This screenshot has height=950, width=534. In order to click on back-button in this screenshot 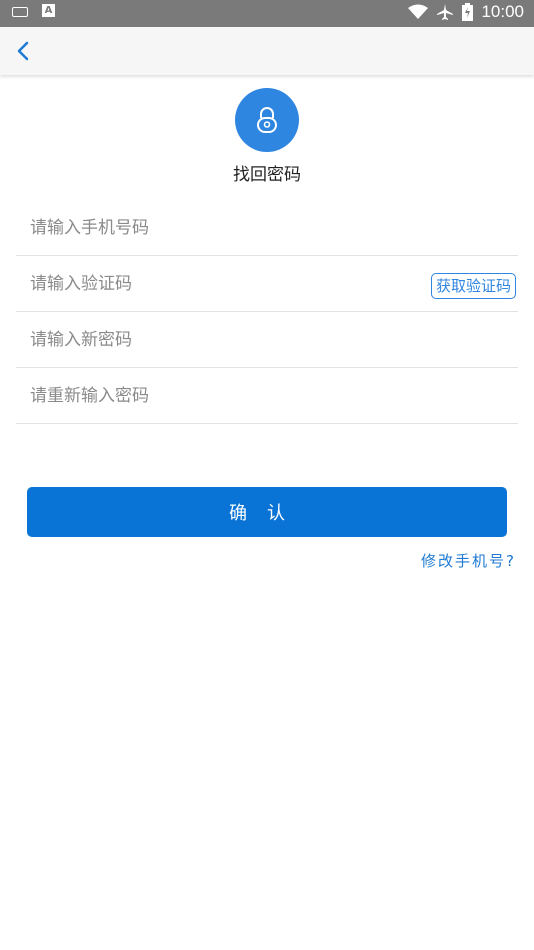, I will do `click(24, 51)`.